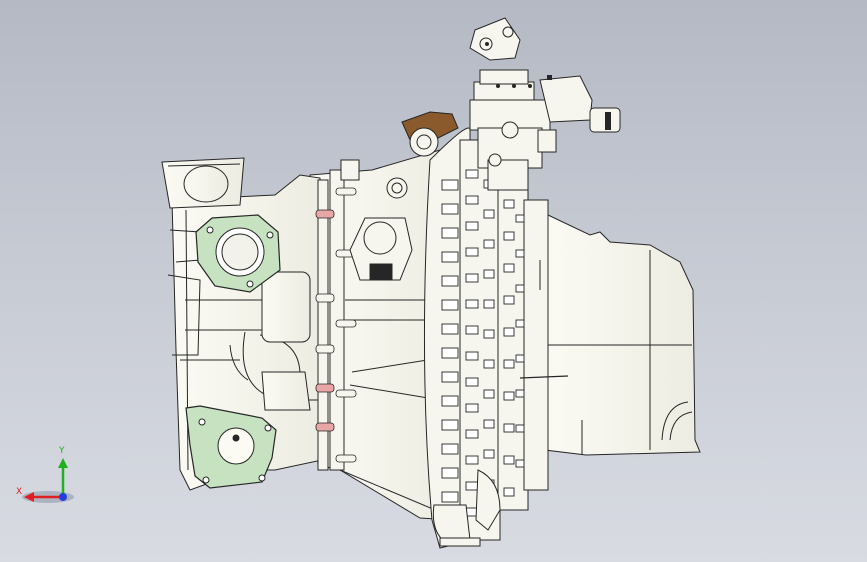 This screenshot has width=867, height=562. I want to click on x-axis-label: X, so click(19, 492).